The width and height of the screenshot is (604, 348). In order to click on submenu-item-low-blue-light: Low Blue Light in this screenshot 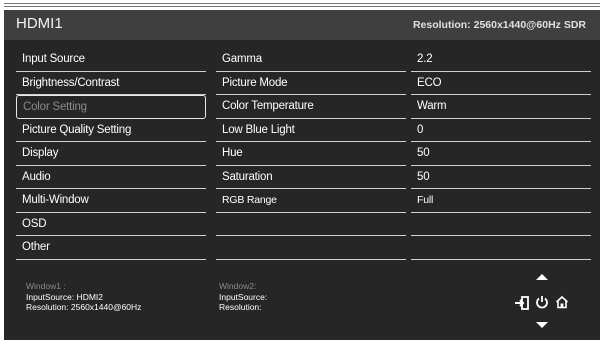, I will do `click(311, 130)`.